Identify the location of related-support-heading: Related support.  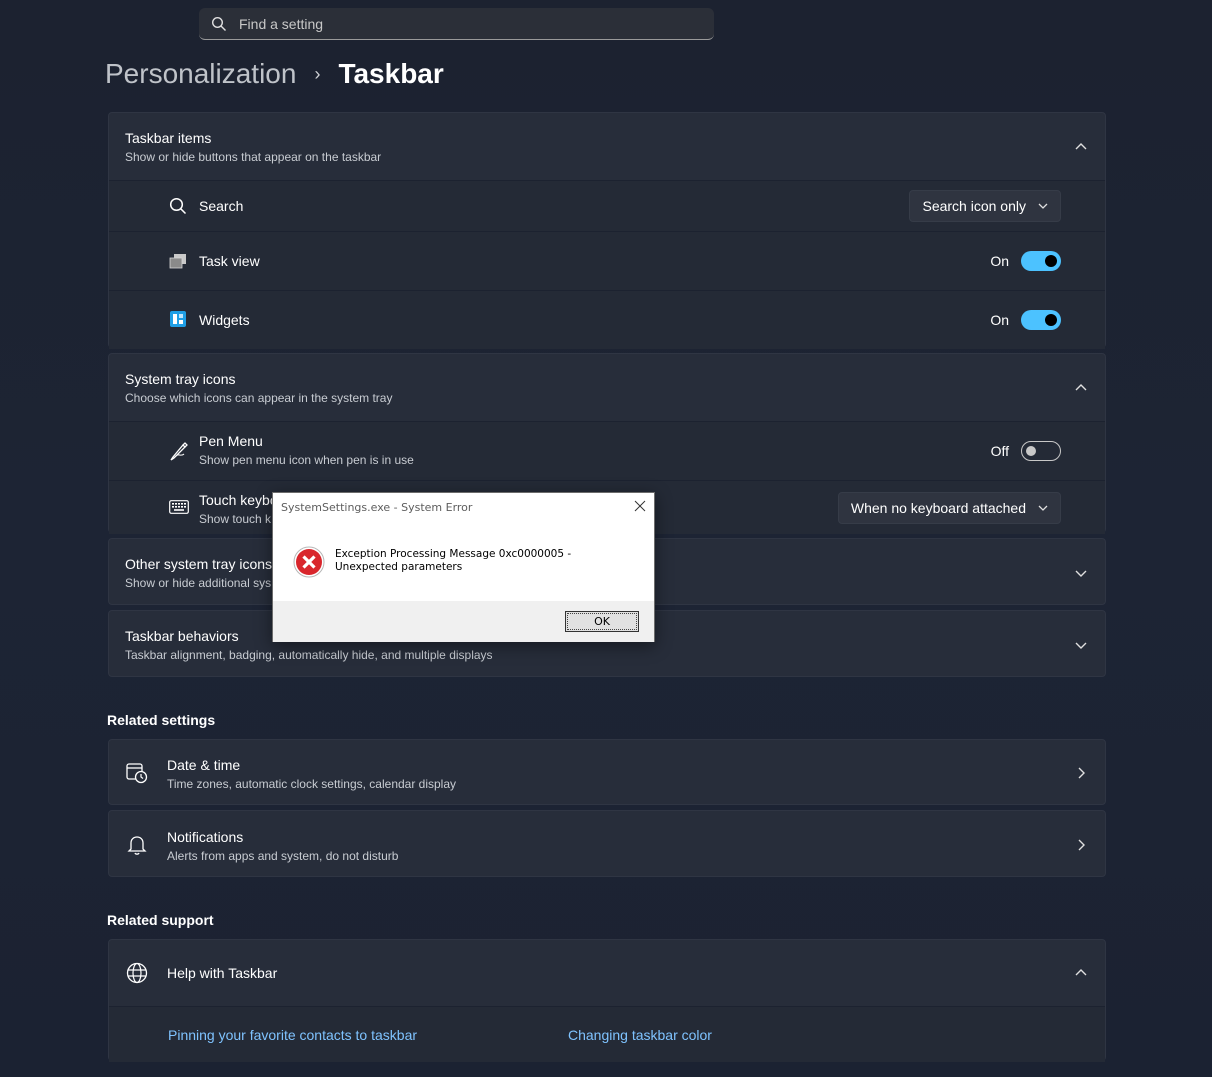
(160, 920).